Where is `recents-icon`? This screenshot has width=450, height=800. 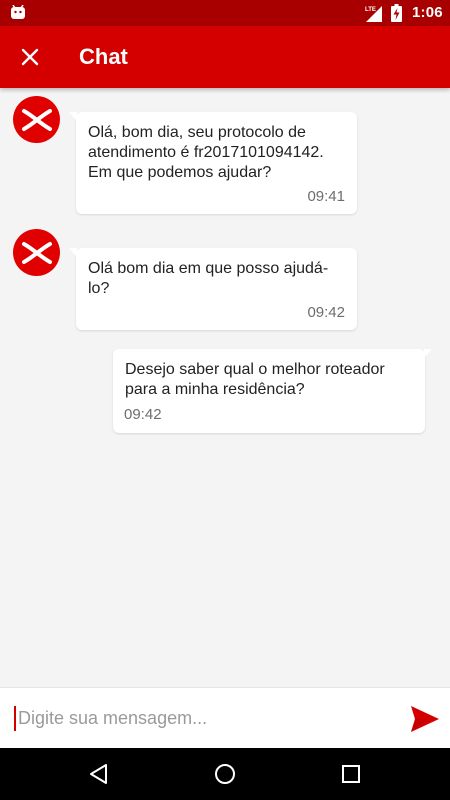
recents-icon is located at coordinates (351, 774).